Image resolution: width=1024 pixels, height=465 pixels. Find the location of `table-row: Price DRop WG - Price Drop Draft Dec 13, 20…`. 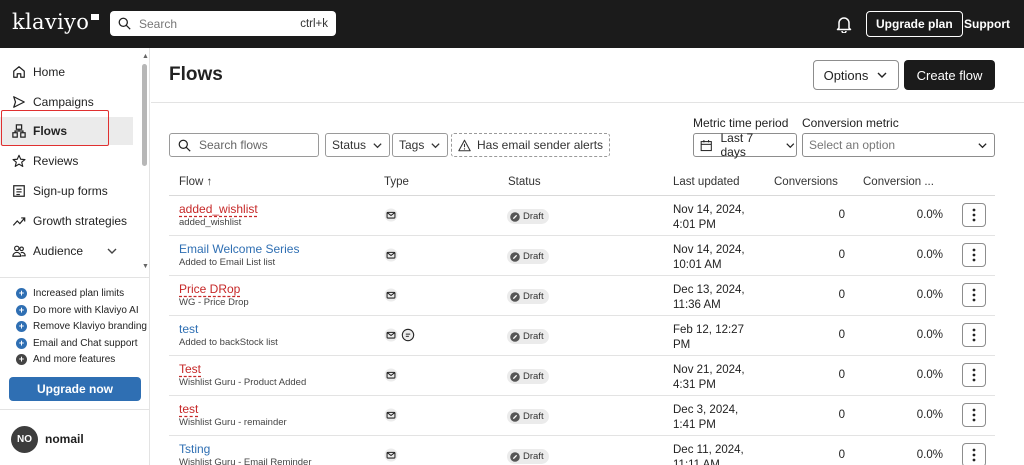

table-row: Price DRop WG - Price Drop Draft Dec 13, 20… is located at coordinates (582, 296).